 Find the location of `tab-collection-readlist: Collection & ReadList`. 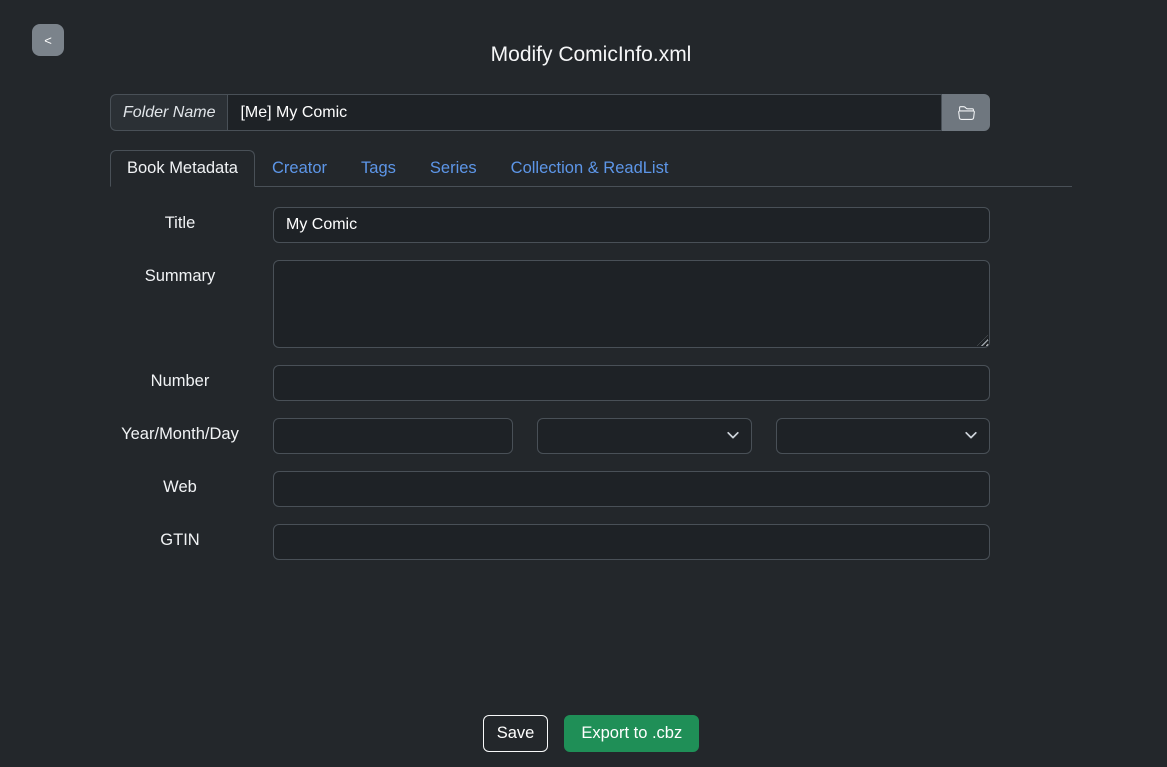

tab-collection-readlist: Collection & ReadList is located at coordinates (590, 168).